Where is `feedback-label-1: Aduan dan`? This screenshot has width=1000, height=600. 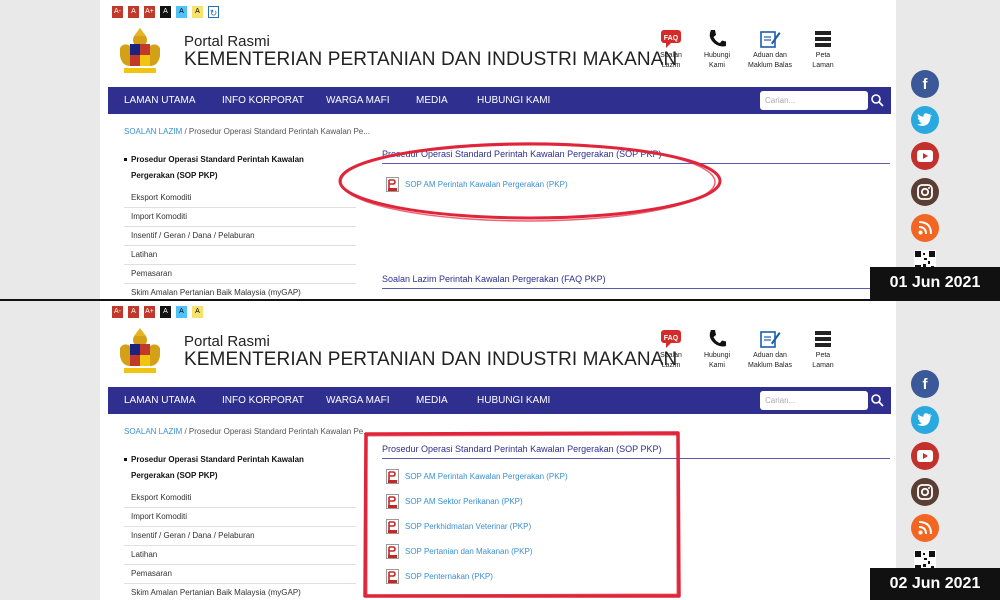
feedback-label-1: Aduan dan is located at coordinates (770, 355).